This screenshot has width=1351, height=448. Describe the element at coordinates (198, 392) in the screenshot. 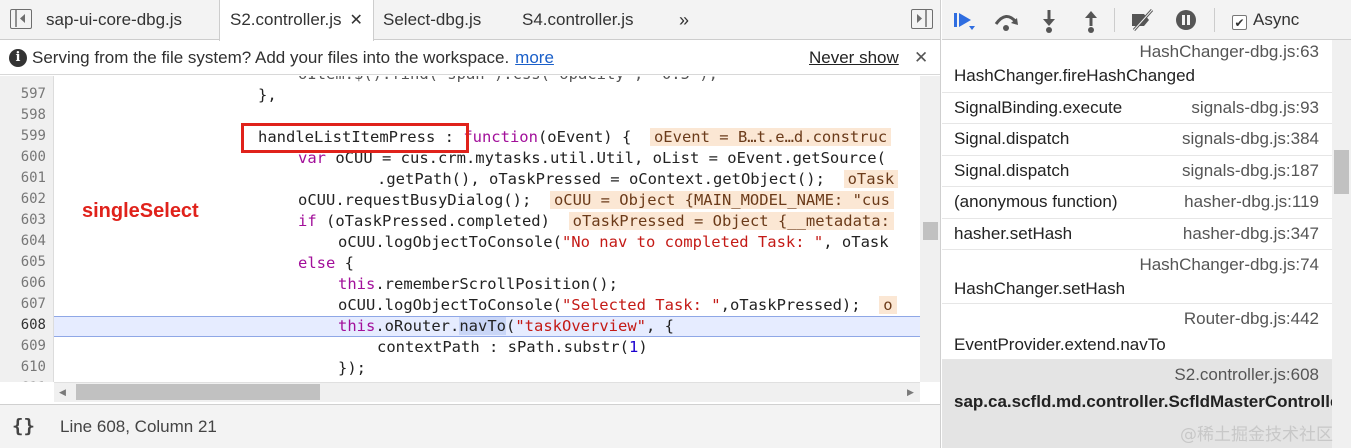

I see `editor-horizontal-scroll-thumb` at that location.